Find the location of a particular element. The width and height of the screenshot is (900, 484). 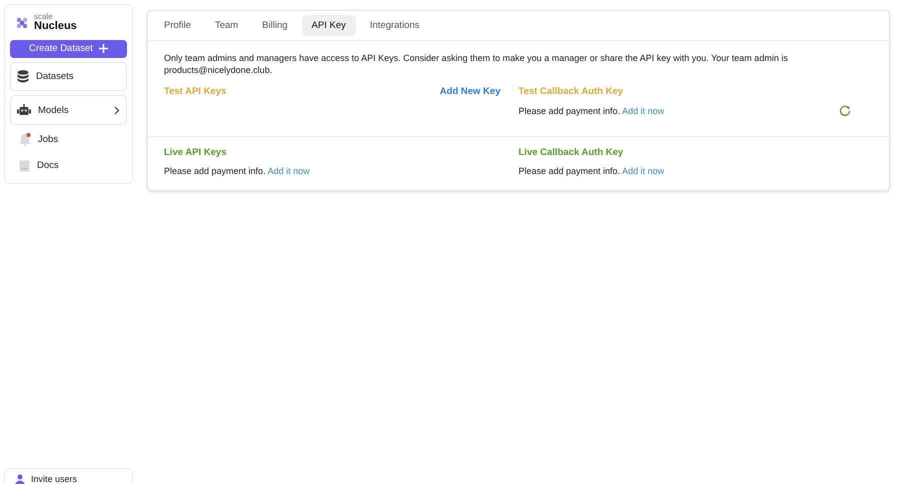

chevron-icon is located at coordinates (117, 110).